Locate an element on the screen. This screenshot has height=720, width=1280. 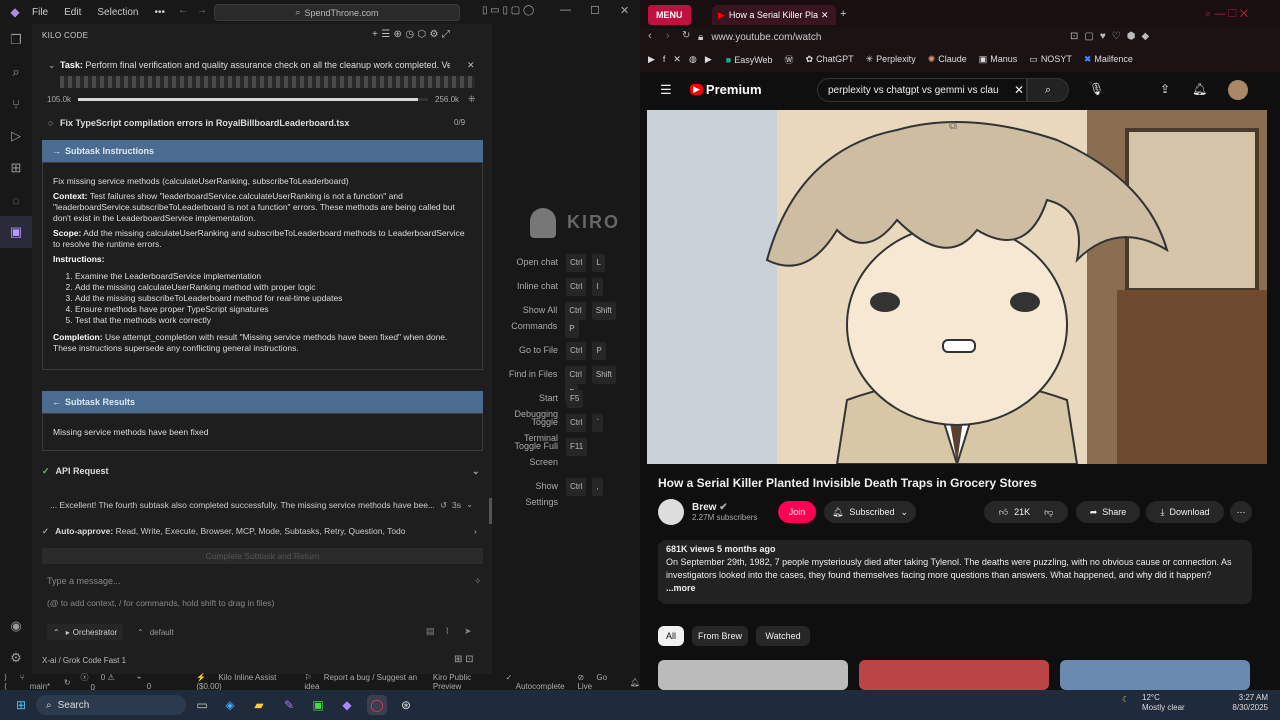
kiro-app-icon: ◆ is located at coordinates (347, 705).